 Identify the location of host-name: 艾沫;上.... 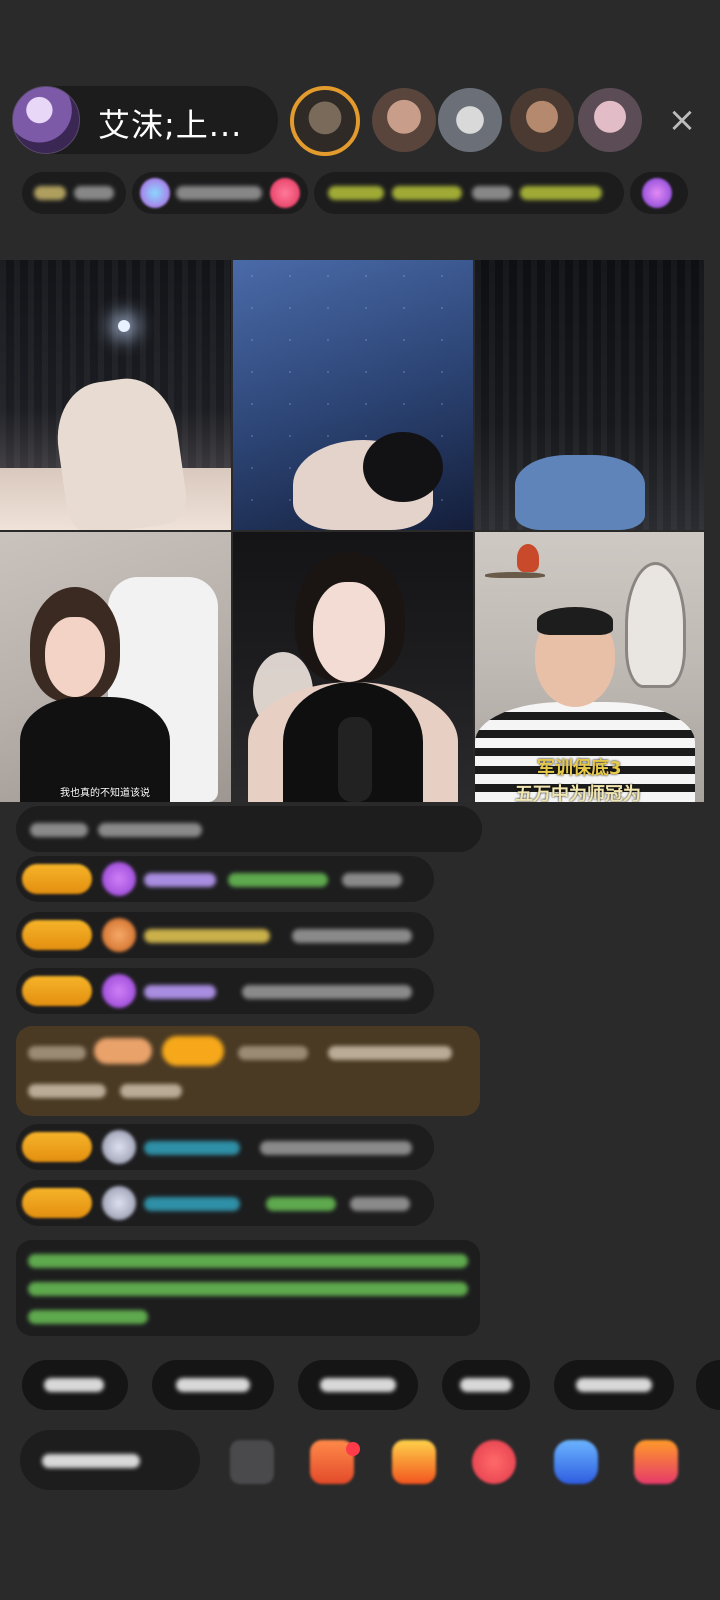
(170, 125).